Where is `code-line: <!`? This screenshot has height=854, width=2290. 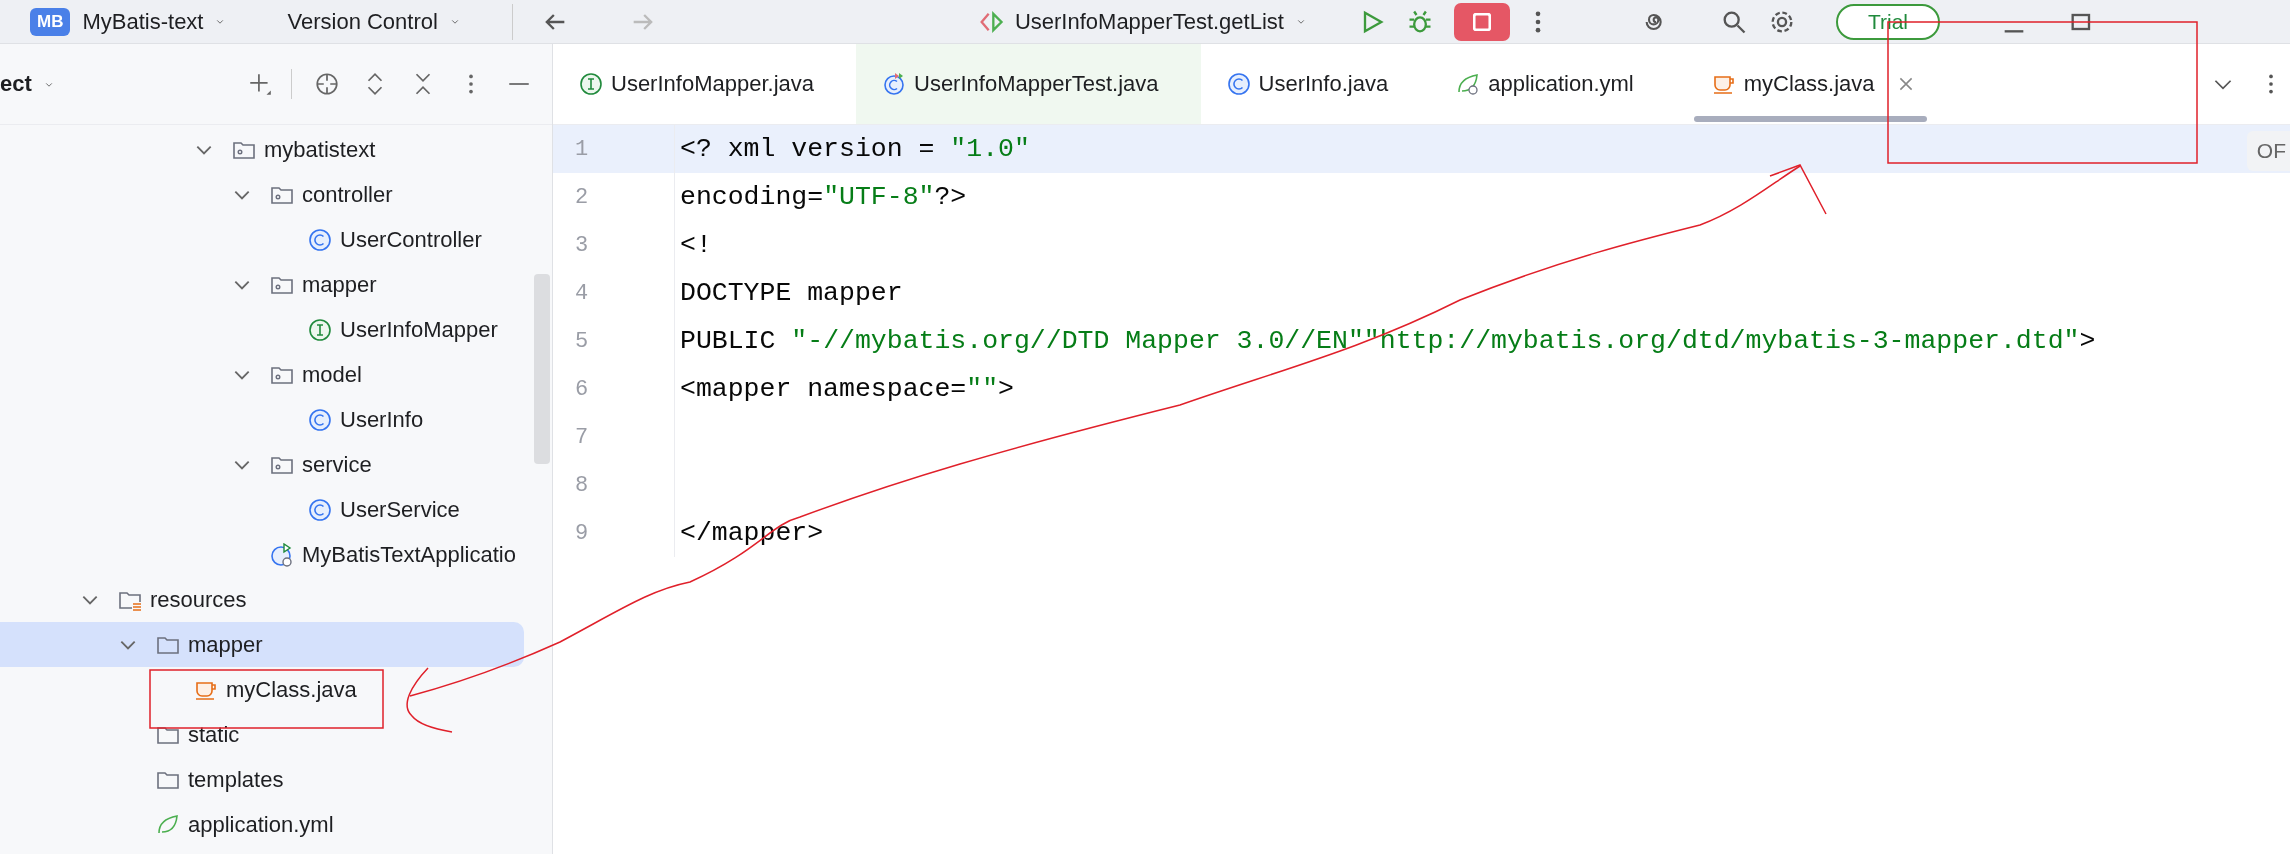
code-line: <! is located at coordinates (695, 245).